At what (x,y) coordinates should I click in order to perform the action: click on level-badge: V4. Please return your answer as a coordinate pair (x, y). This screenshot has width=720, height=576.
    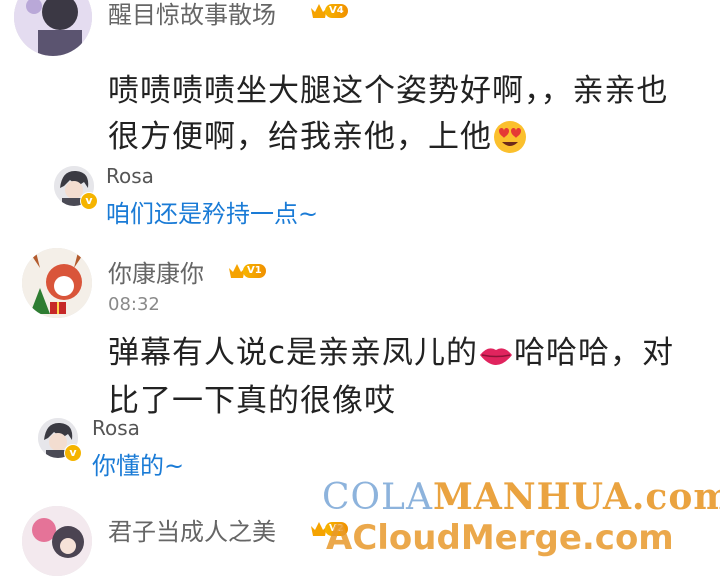
    Looking at the image, I should click on (329, 11).